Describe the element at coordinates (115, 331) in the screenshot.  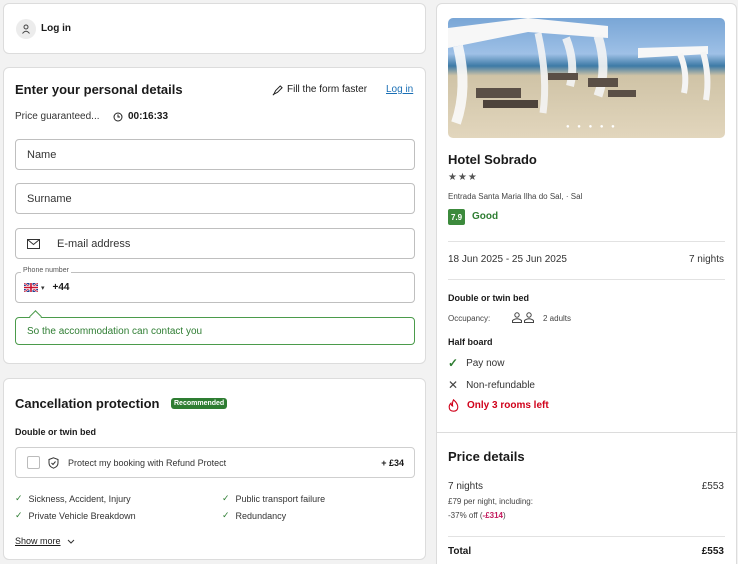
I see `contact-note: So the accommodation can contact you` at that location.